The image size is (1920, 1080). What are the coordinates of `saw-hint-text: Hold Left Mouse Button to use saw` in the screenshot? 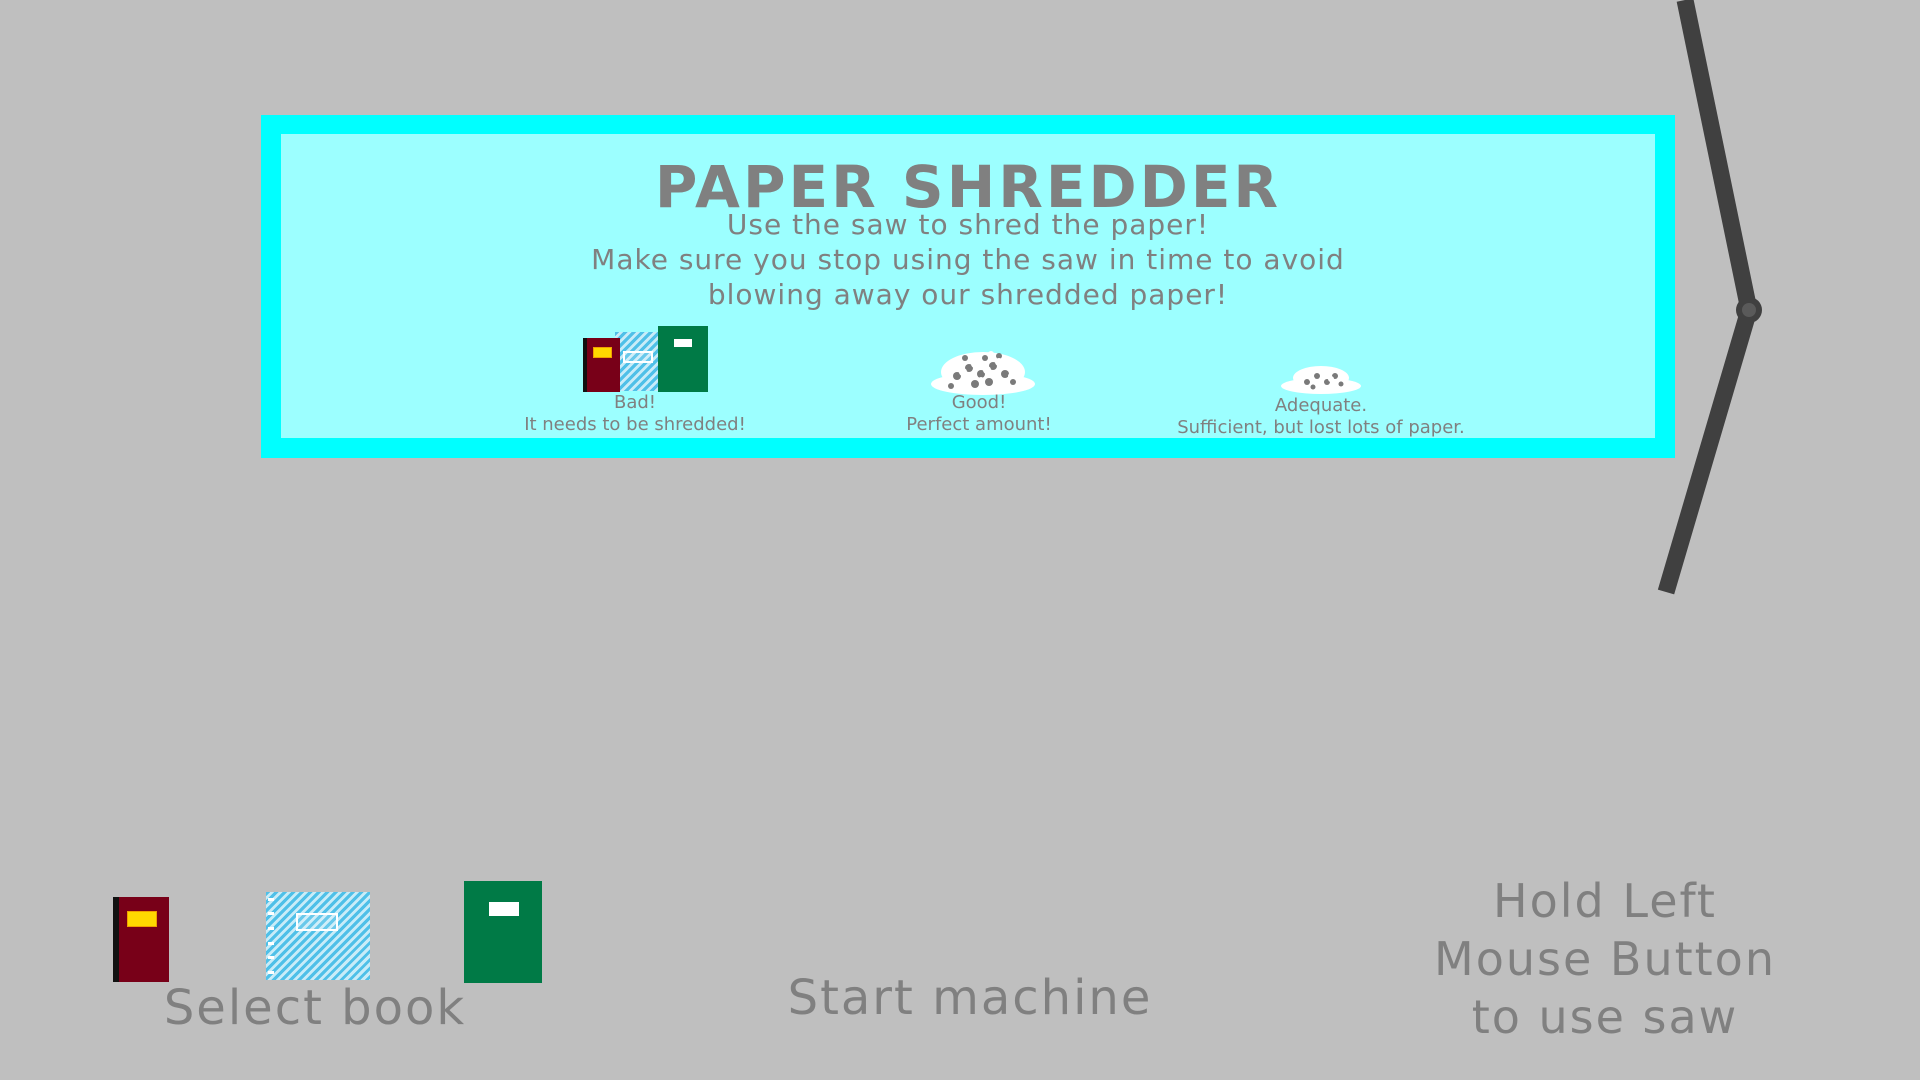 It's located at (1605, 959).